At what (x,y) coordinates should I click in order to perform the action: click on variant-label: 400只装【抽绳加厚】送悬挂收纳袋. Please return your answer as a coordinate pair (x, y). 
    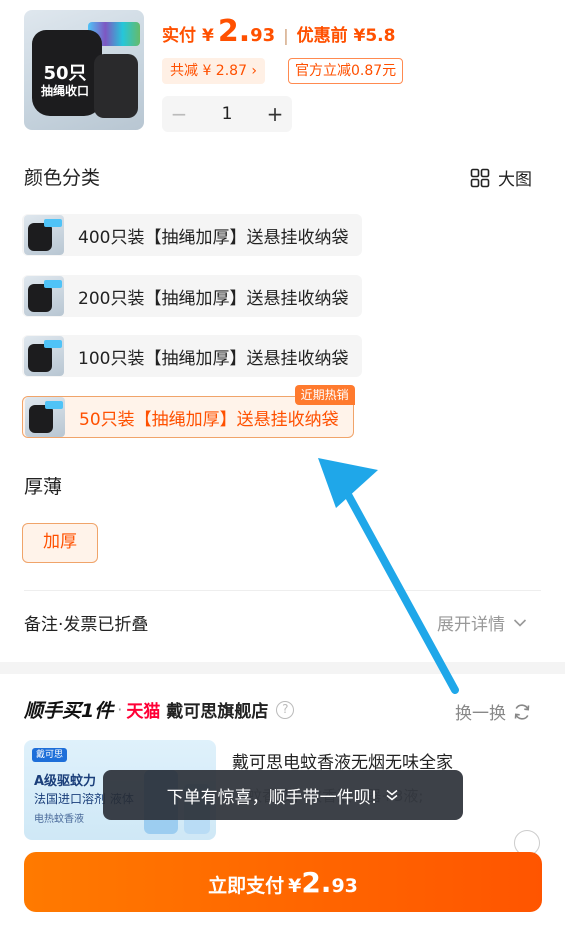
    Looking at the image, I should click on (213, 237).